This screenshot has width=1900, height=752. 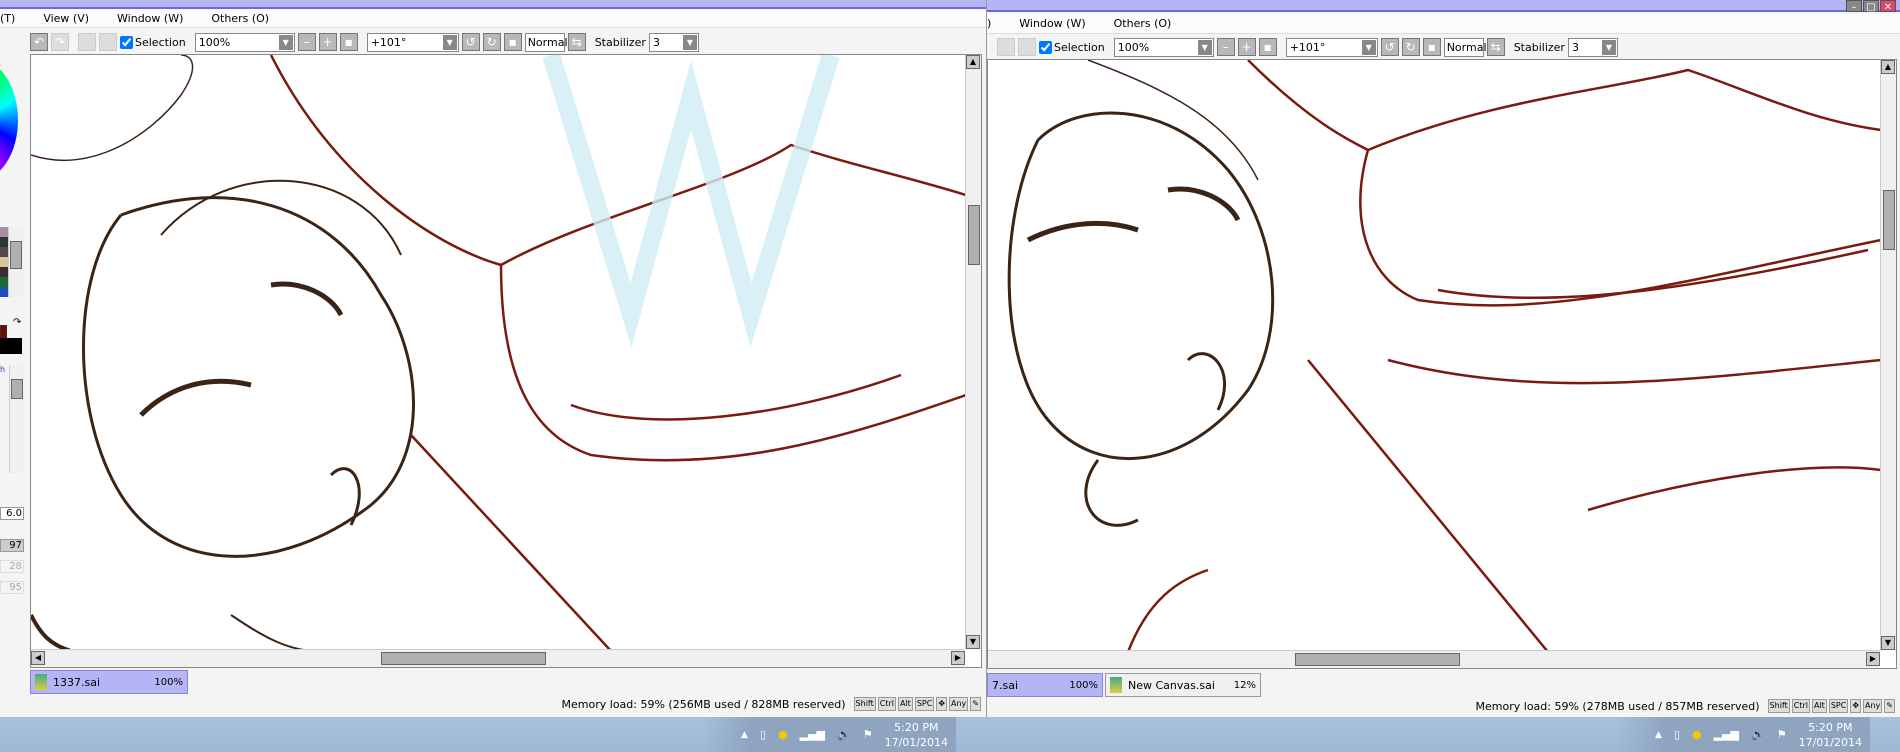 I want to click on undo-button: ↶, so click(x=39, y=42).